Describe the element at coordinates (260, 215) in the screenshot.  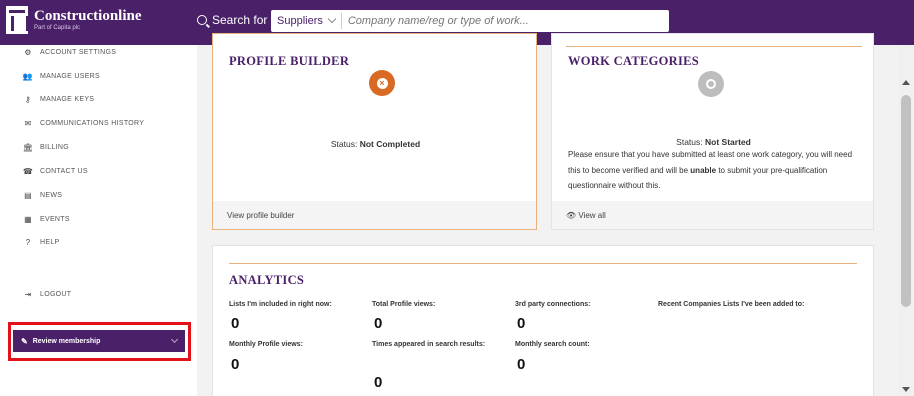
I see `view-profile-builder-link: View profile builder` at that location.